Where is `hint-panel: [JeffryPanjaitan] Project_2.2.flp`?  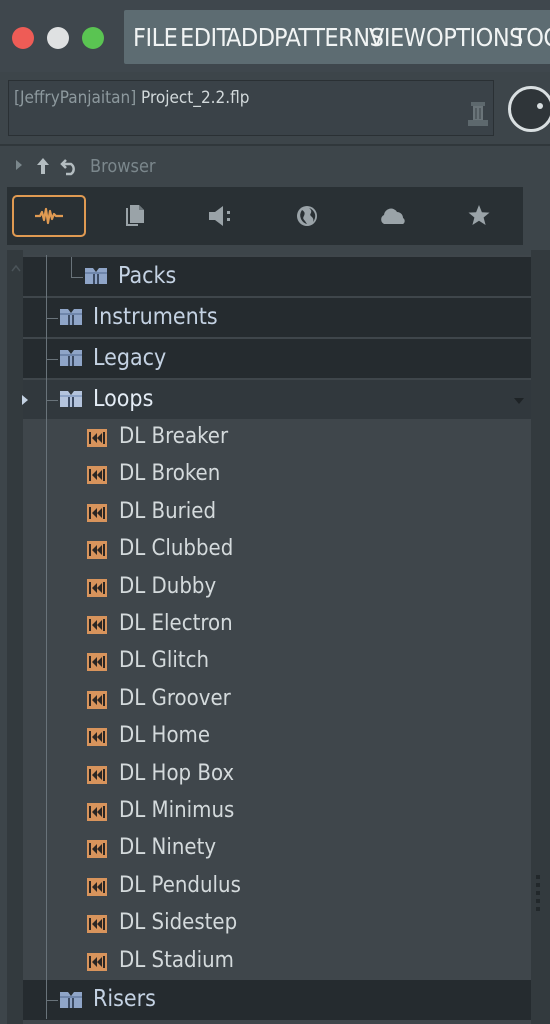 hint-panel: [JeffryPanjaitan] Project_2.2.flp is located at coordinates (251, 108).